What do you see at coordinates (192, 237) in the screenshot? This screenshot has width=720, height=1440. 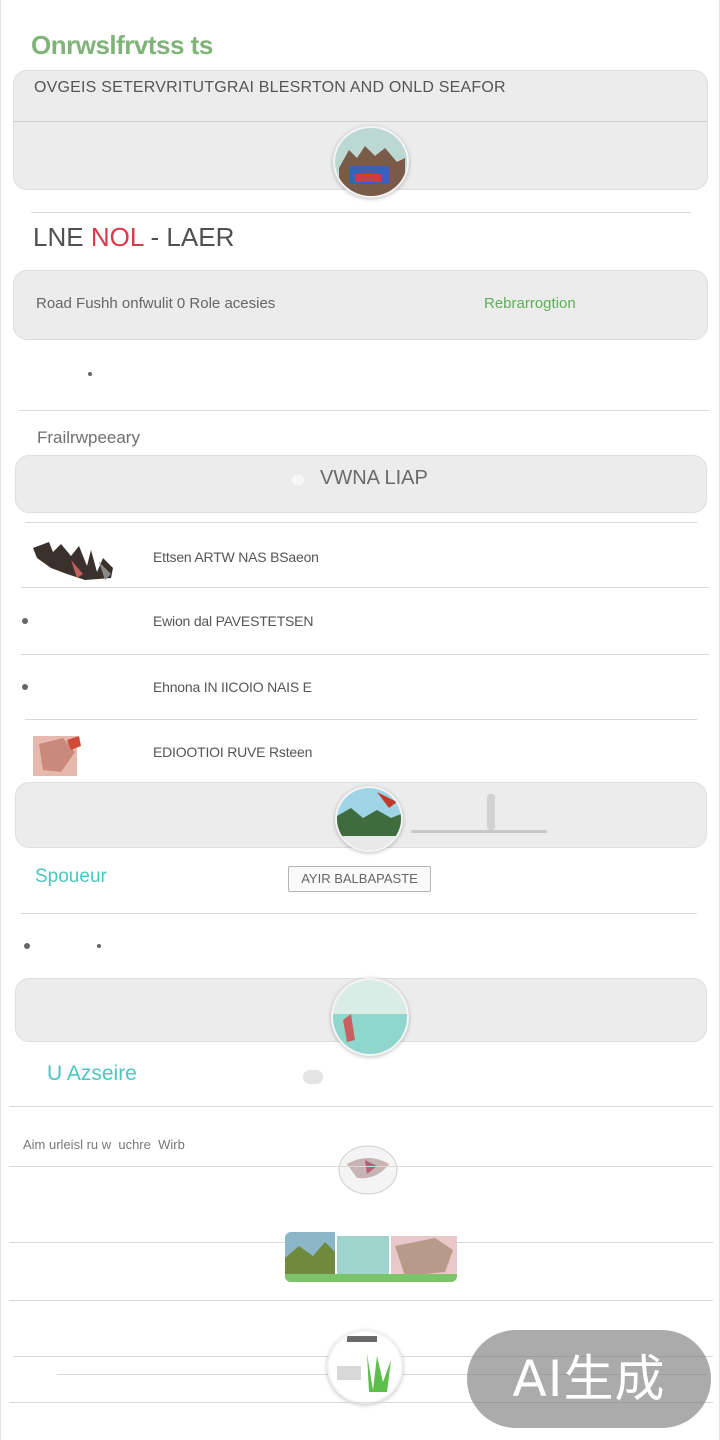 I see `title-part2: - LAER` at bounding box center [192, 237].